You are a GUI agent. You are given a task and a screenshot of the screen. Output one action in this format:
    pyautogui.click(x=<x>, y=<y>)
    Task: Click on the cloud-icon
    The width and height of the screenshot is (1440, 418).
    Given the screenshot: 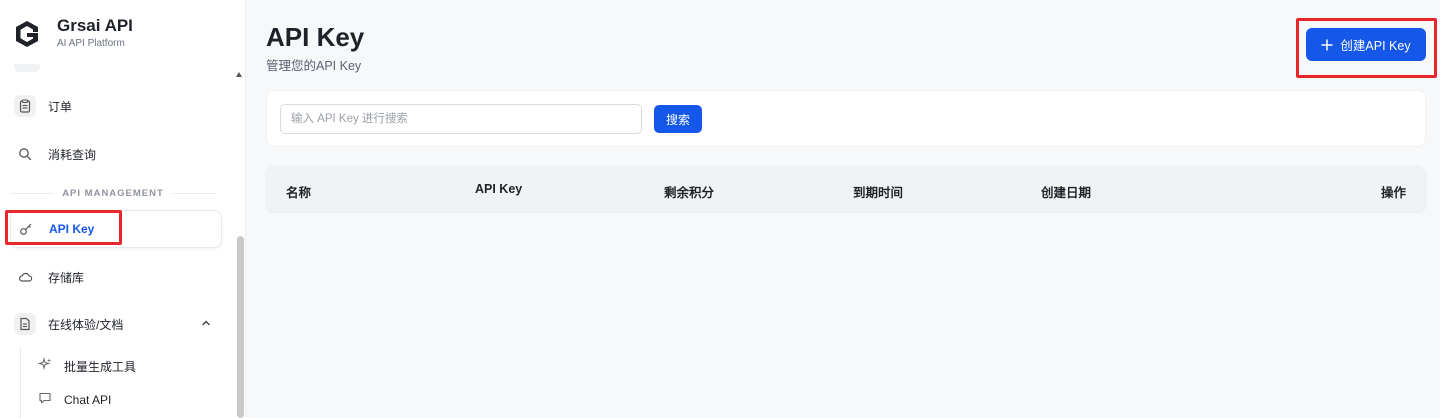 What is the action you would take?
    pyautogui.click(x=25, y=277)
    